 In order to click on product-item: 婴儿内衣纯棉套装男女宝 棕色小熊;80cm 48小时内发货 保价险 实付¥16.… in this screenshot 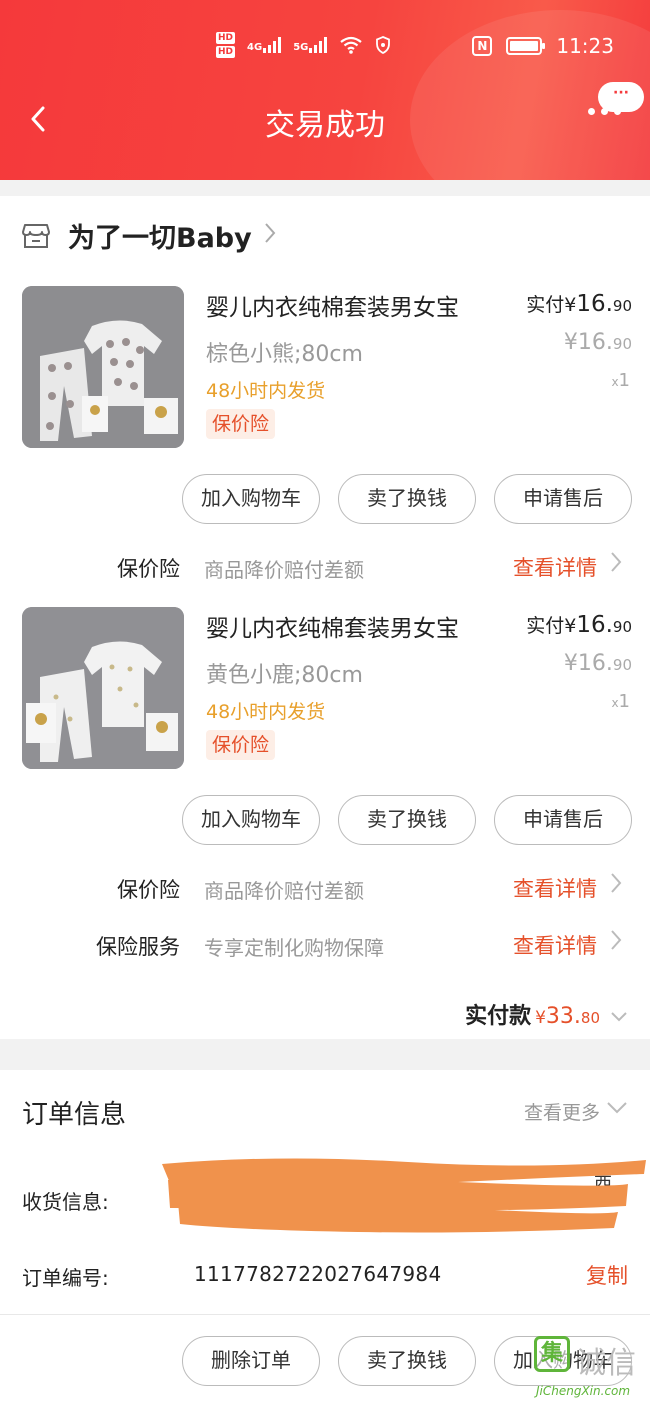, I will do `click(325, 368)`.